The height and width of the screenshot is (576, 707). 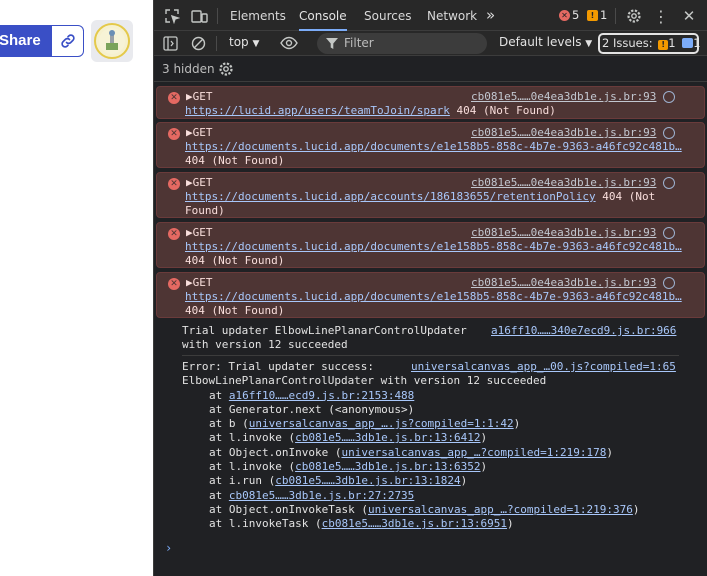 I want to click on stack-frame: at Generator.next (<anonymous>), so click(x=457, y=410).